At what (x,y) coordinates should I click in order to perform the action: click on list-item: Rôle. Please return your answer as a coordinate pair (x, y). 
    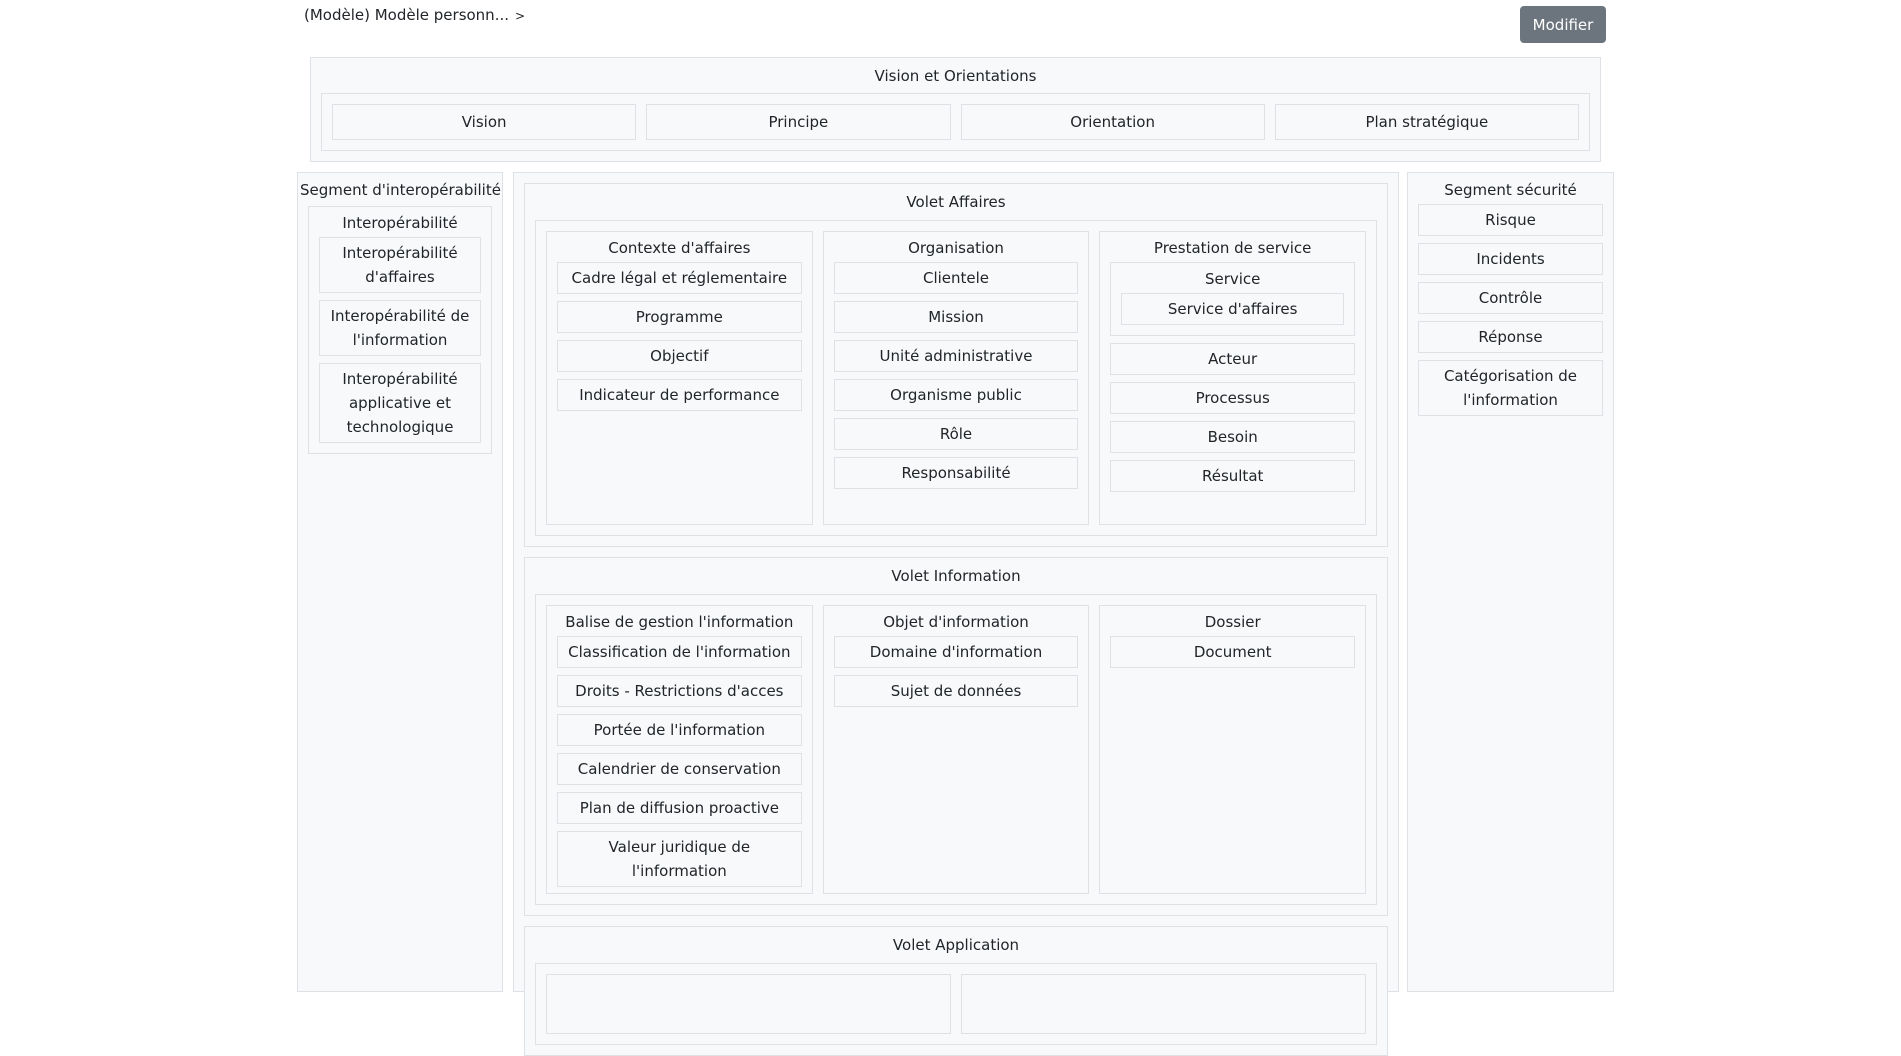
    Looking at the image, I should click on (956, 434).